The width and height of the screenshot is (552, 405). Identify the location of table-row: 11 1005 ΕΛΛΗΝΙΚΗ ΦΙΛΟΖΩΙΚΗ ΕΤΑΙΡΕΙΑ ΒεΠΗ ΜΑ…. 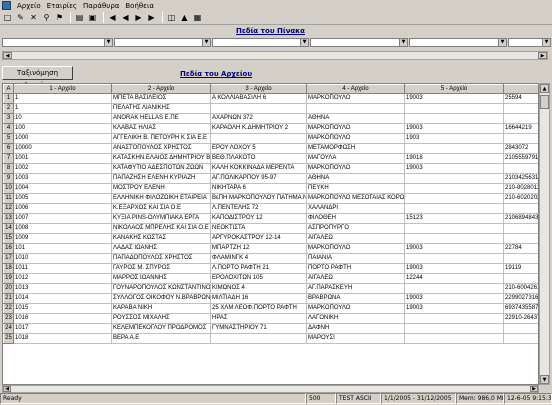
(270, 198).